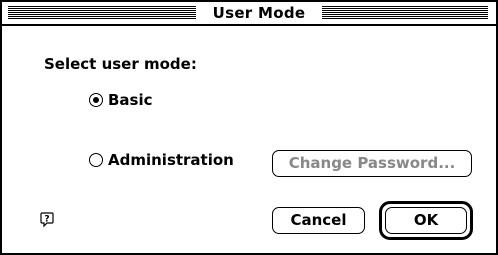 The image size is (498, 255). Describe the element at coordinates (96, 160) in the screenshot. I see `radio-button-unselected-icon` at that location.